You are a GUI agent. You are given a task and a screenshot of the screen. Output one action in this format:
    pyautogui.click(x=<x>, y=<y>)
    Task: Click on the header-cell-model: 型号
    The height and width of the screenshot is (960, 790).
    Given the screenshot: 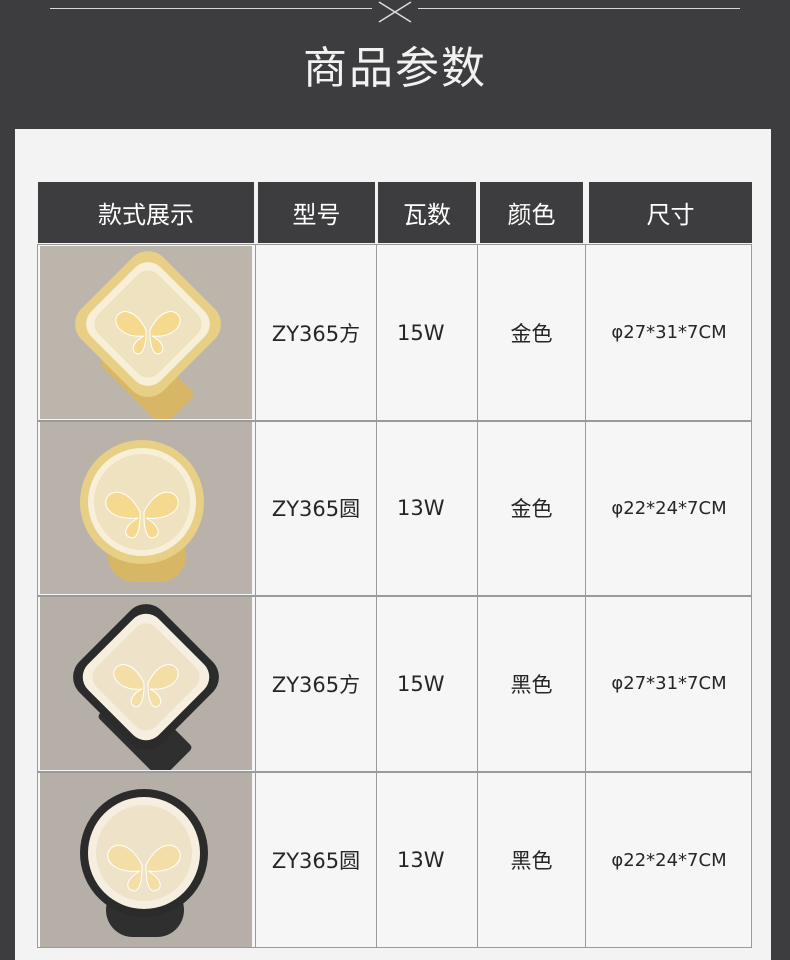 What is the action you would take?
    pyautogui.click(x=316, y=212)
    